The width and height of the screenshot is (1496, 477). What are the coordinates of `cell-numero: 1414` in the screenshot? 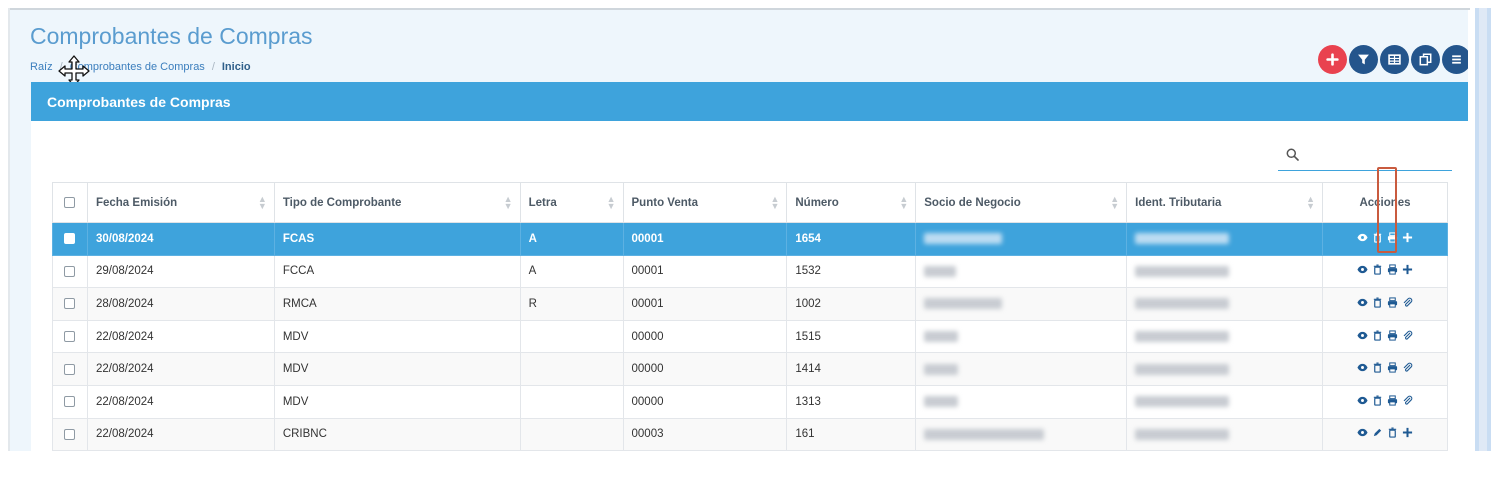 It's located at (851, 369).